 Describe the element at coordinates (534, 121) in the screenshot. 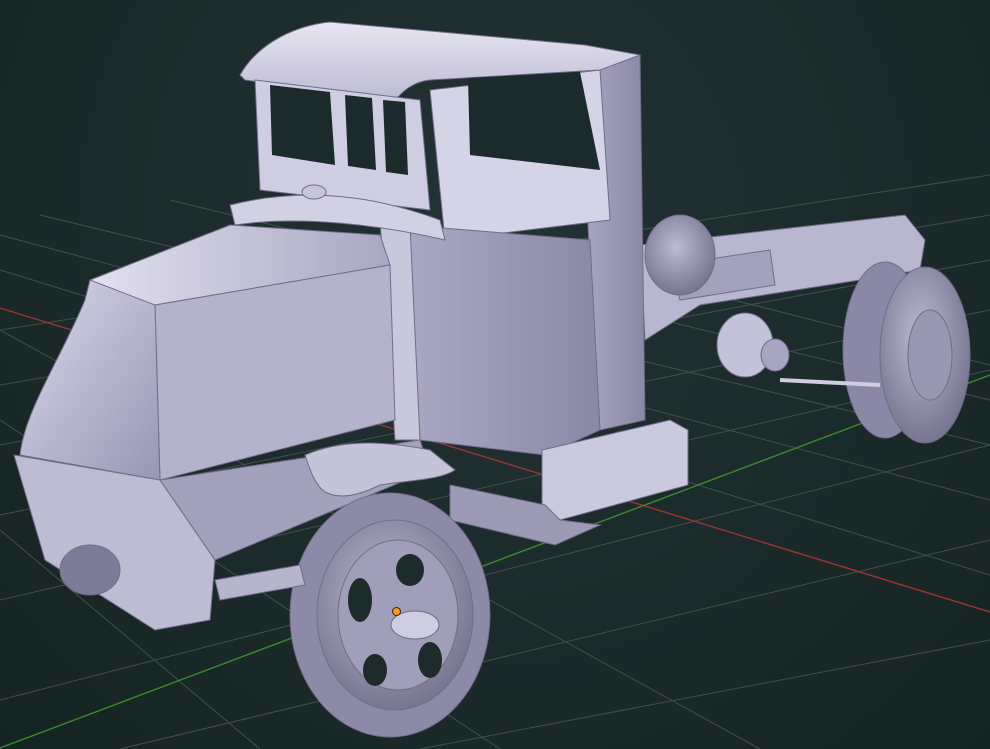

I see `cab-rear-window` at that location.